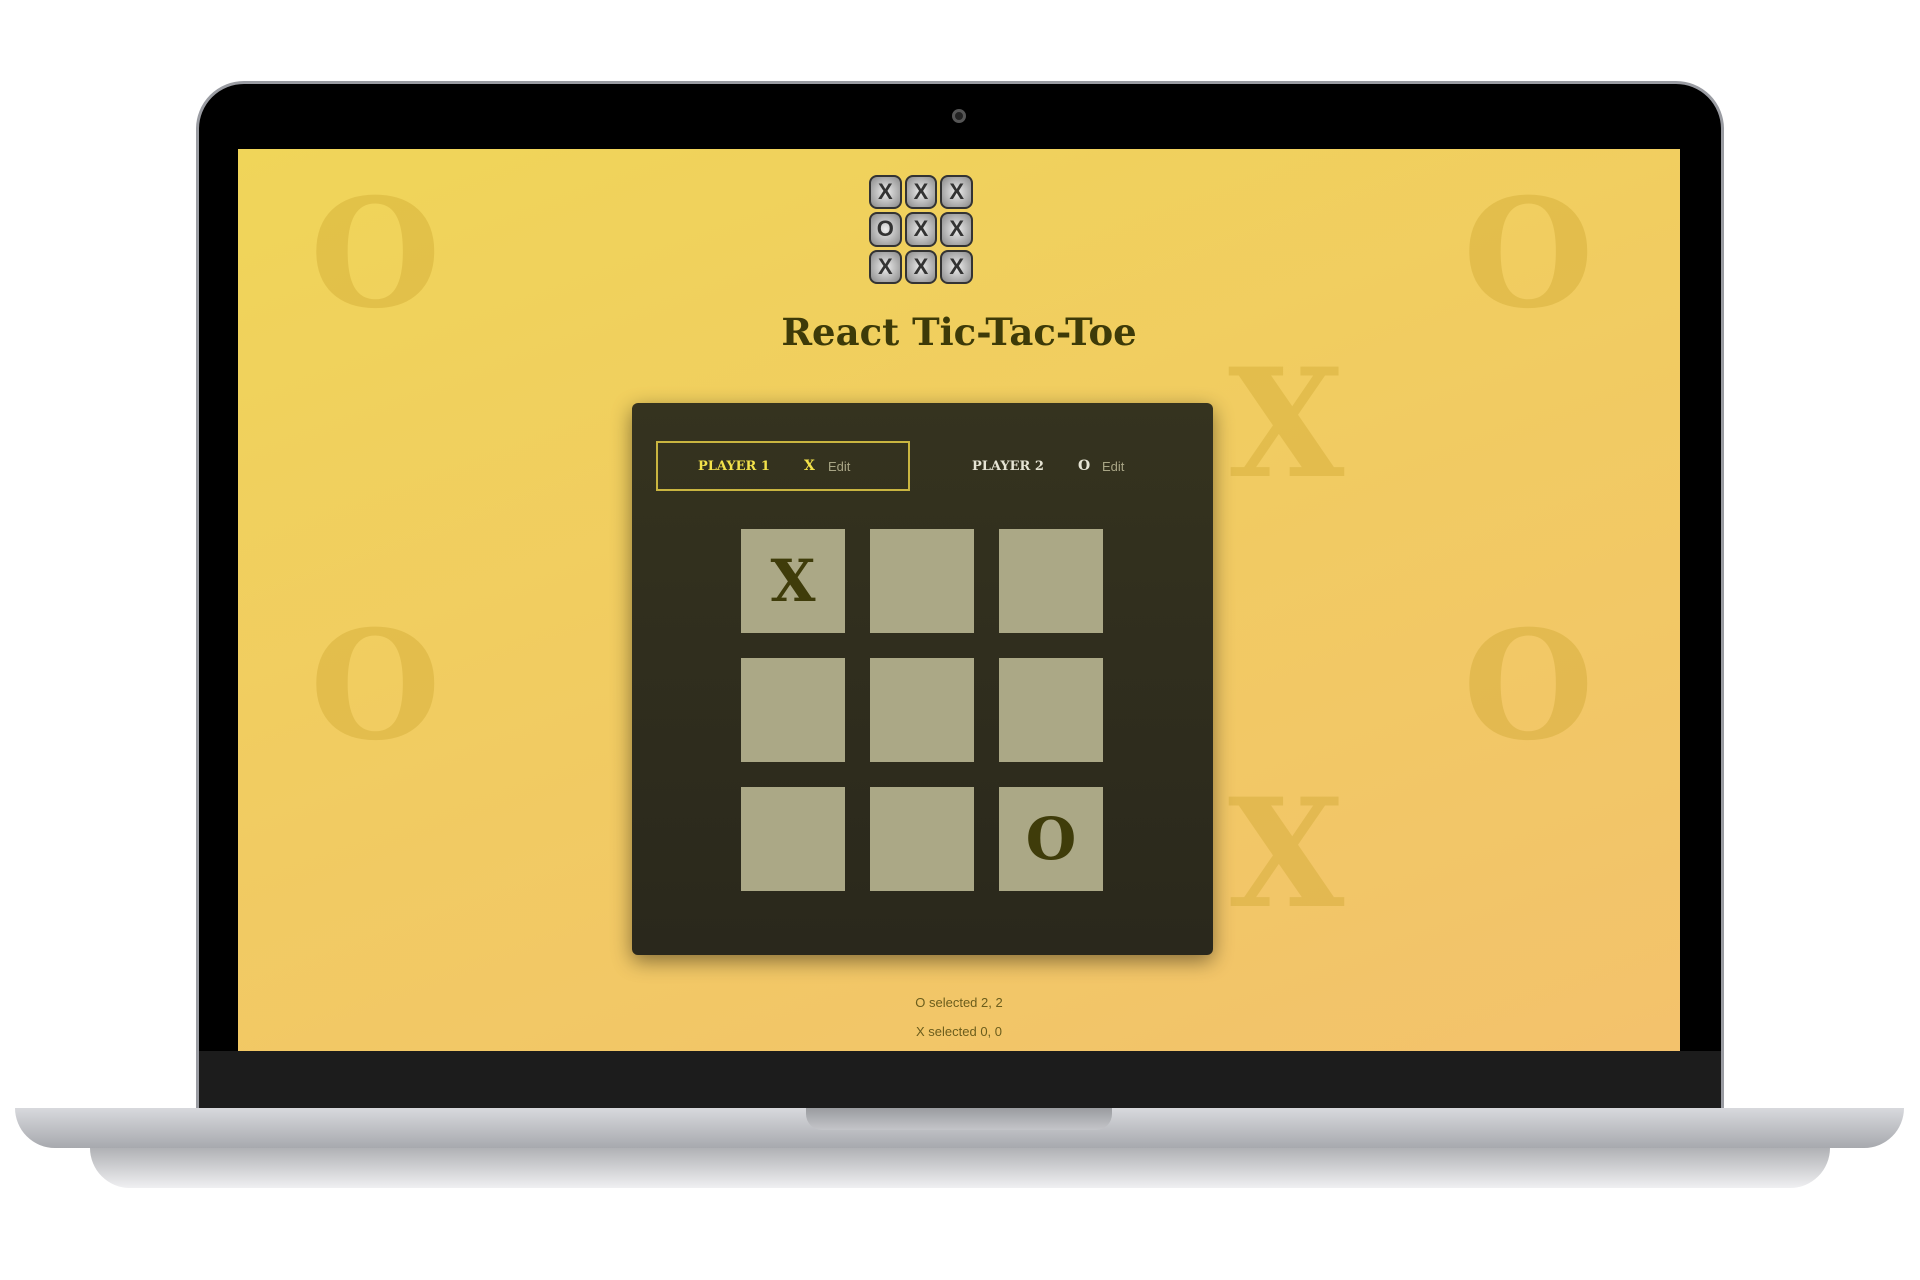 This screenshot has height=1280, width=1920. I want to click on app-logo: X X X O X X X X X, so click(921, 229).